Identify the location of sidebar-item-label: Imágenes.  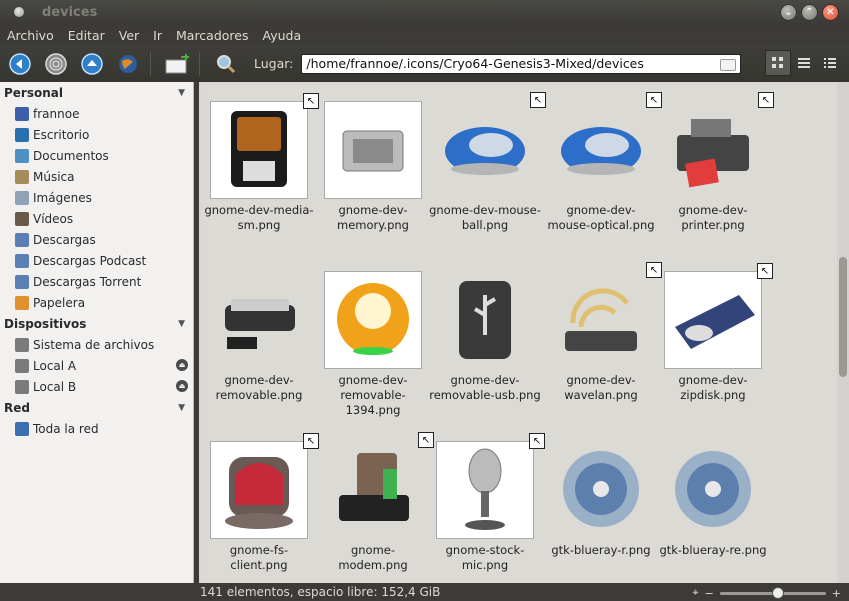
(62, 197).